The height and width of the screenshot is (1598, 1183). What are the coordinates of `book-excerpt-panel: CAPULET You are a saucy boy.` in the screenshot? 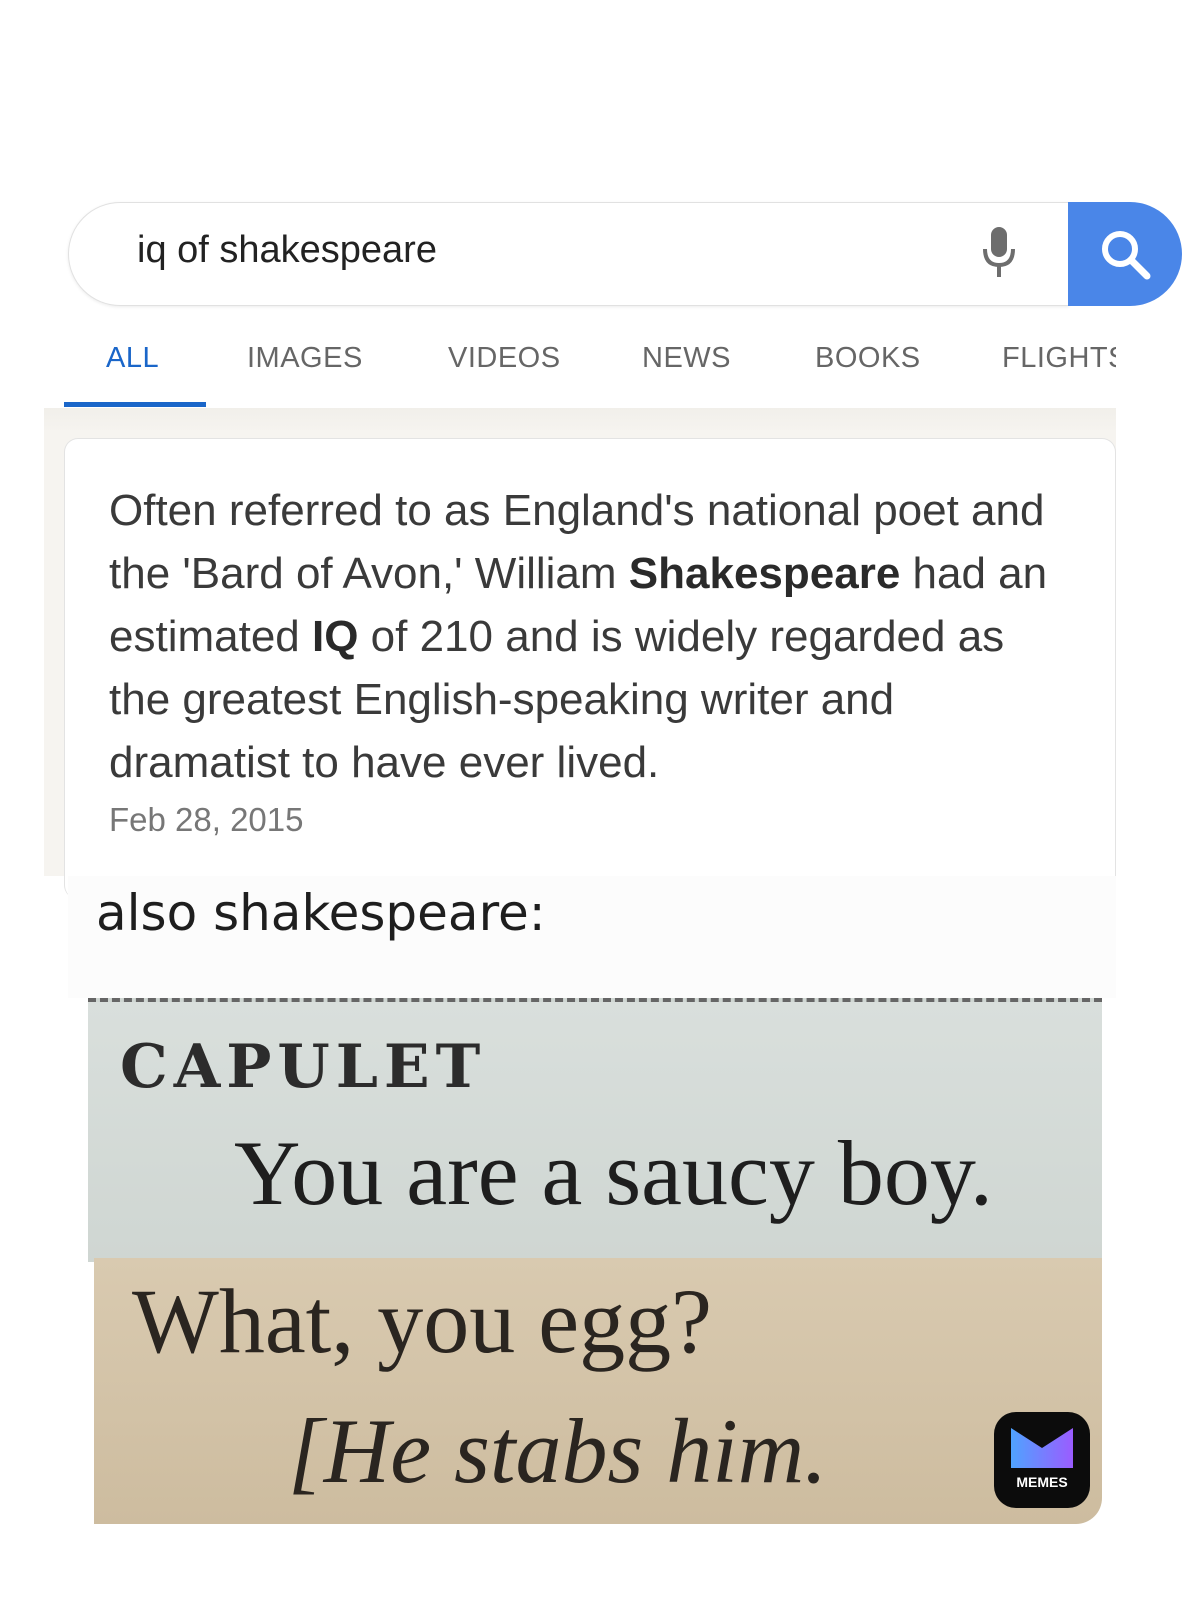 It's located at (595, 1130).